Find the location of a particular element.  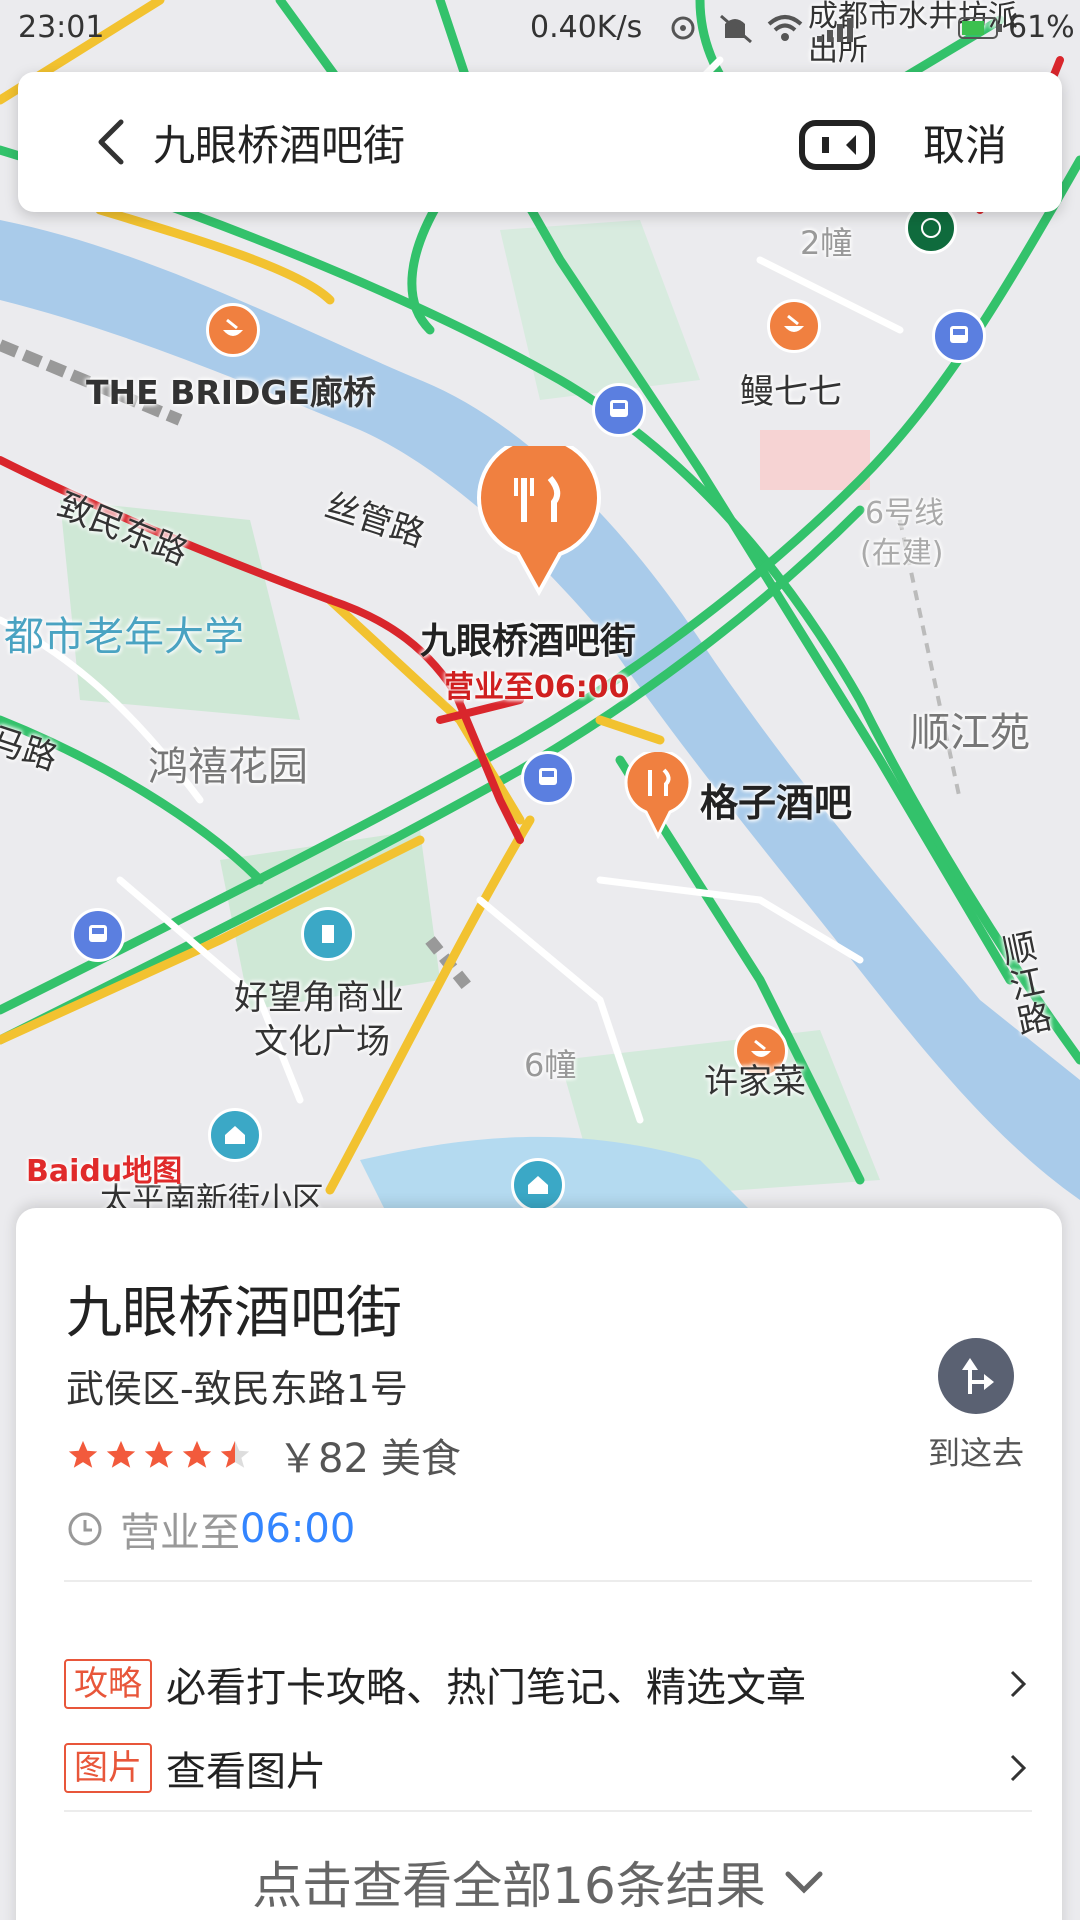

map-label-metro-line-6: 6号线 is located at coordinates (905, 513).